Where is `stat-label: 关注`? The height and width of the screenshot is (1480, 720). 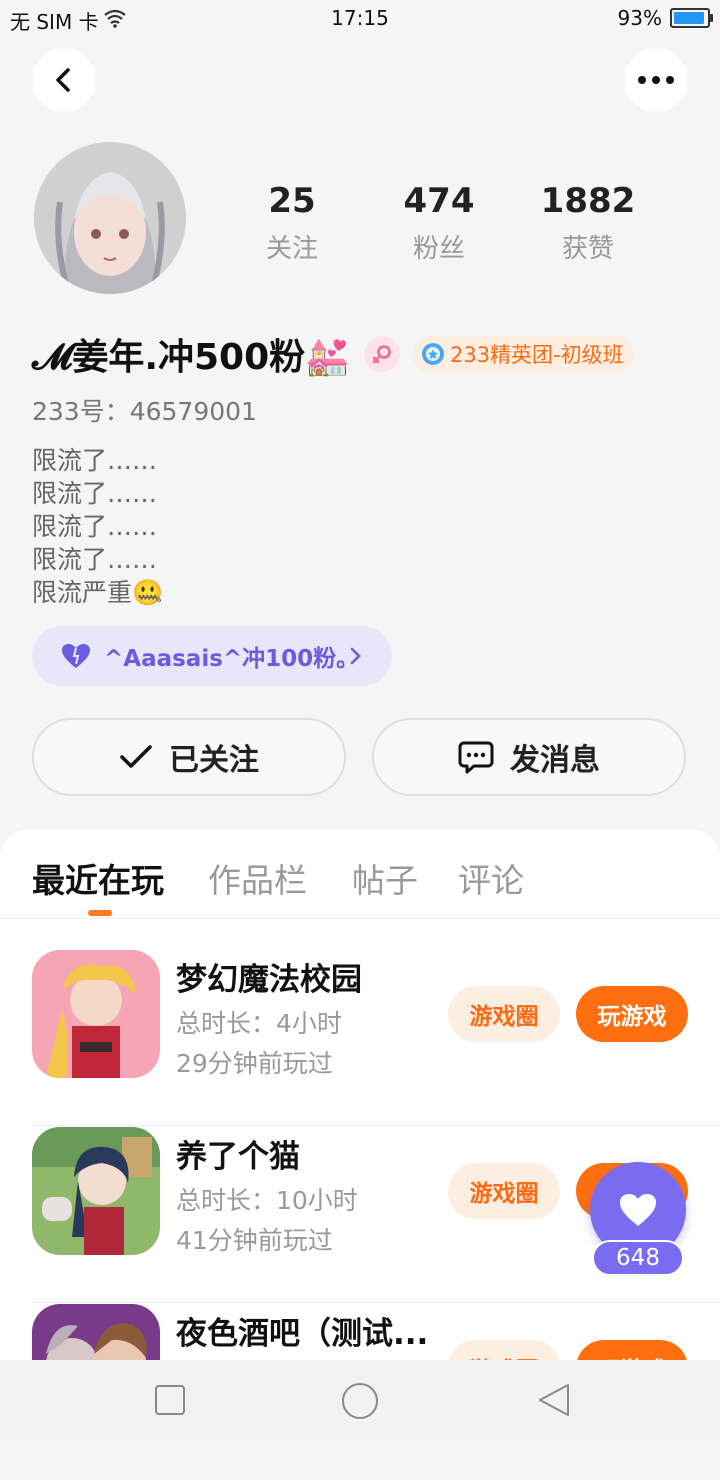 stat-label: 关注 is located at coordinates (291, 249).